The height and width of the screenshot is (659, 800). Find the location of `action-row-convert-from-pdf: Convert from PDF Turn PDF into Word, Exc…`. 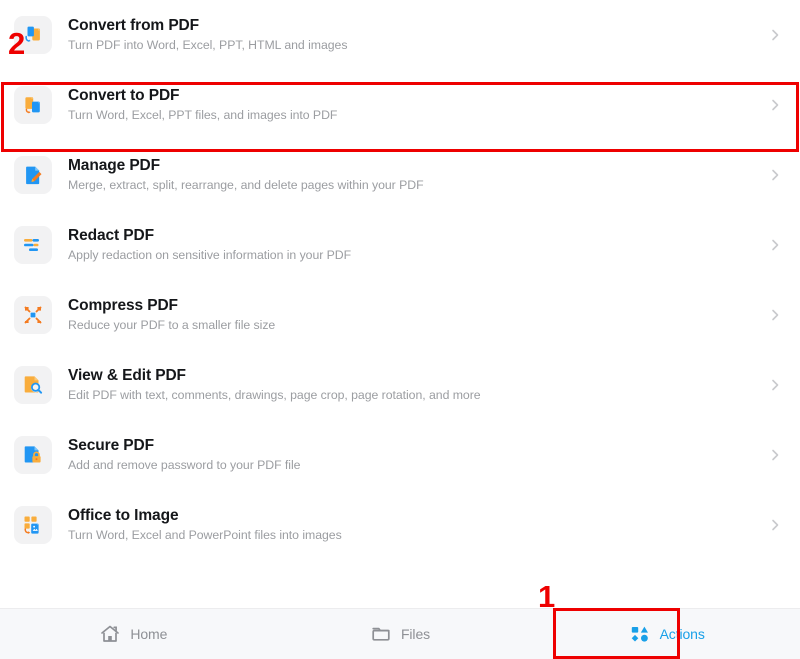

action-row-convert-from-pdf: Convert from PDF Turn PDF into Word, Exc… is located at coordinates (400, 35).